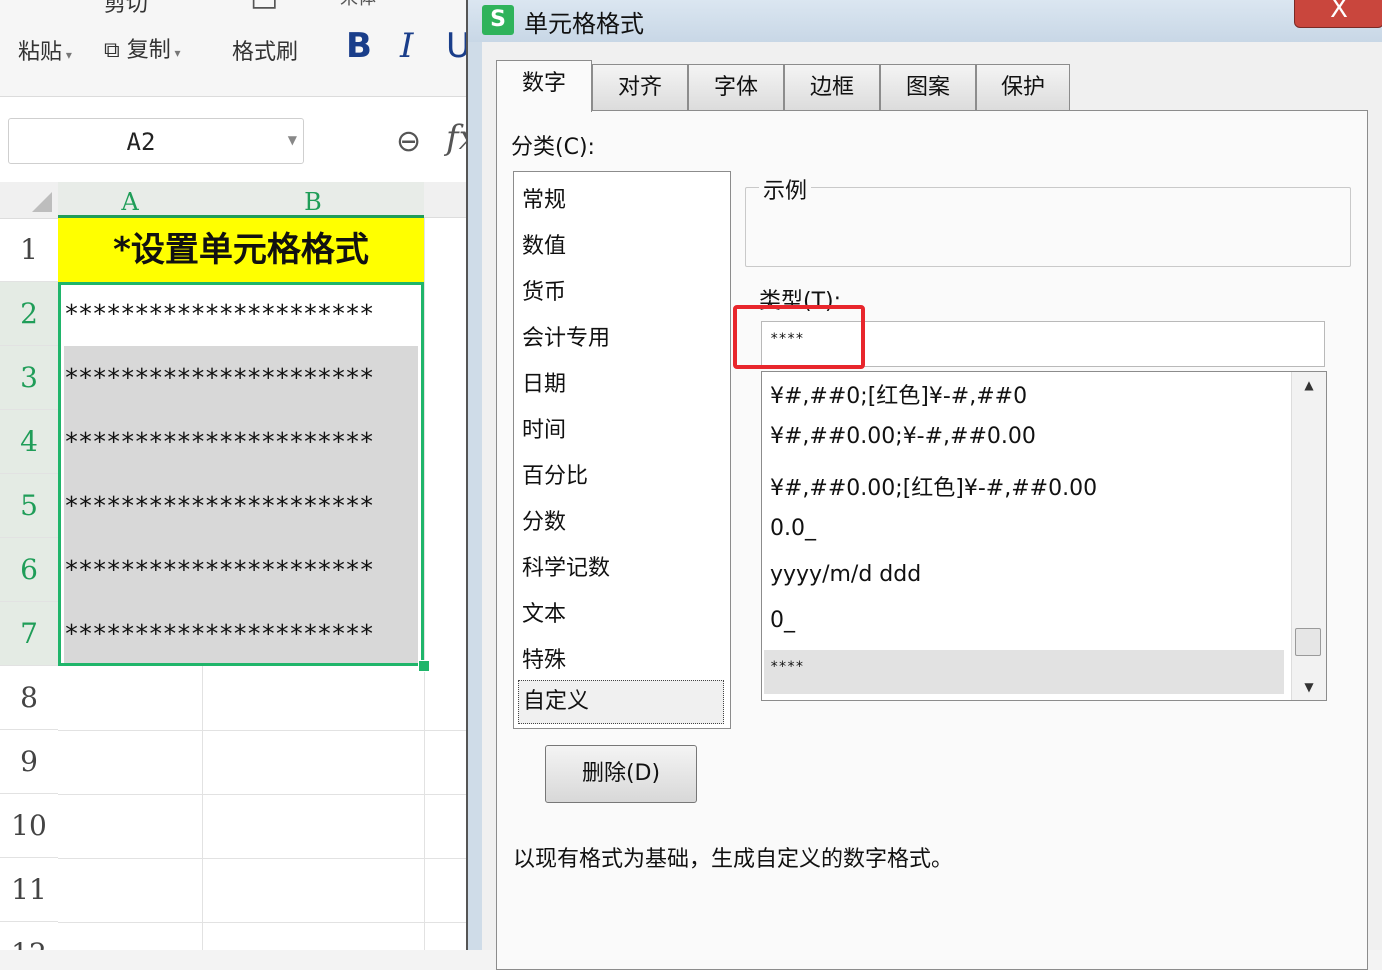 This screenshot has height=970, width=1382. I want to click on category-item-scientific: 科学记数, so click(566, 566).